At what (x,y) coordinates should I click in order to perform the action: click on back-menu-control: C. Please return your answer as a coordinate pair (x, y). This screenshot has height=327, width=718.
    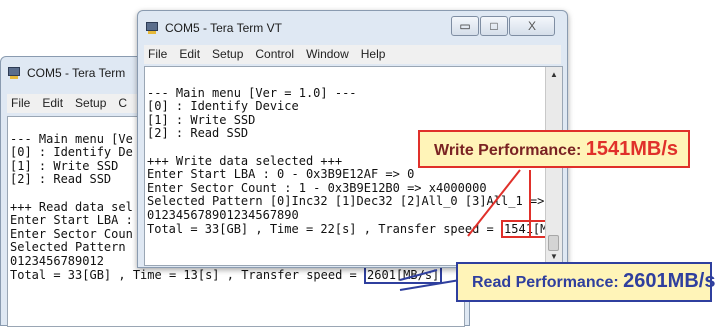
    Looking at the image, I should click on (122, 103).